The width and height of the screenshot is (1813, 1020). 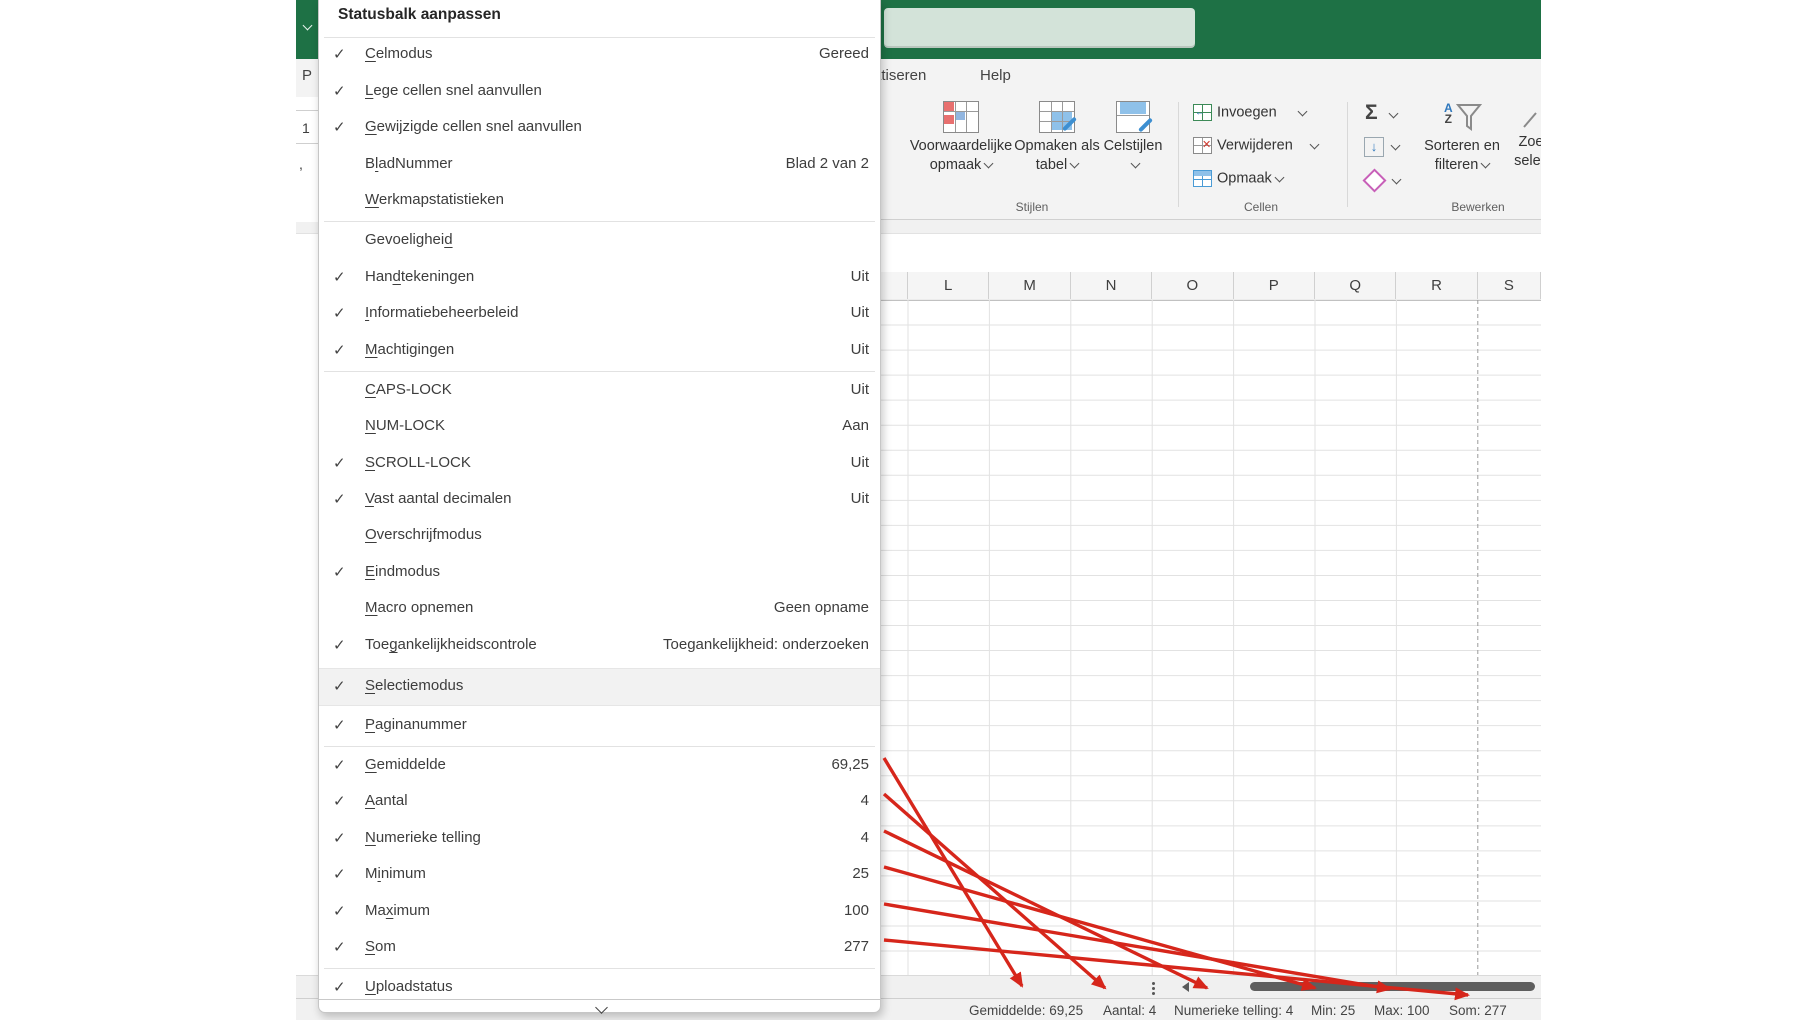 What do you see at coordinates (408, 389) in the screenshot?
I see `menu-item-label: CAPS-LOCK` at bounding box center [408, 389].